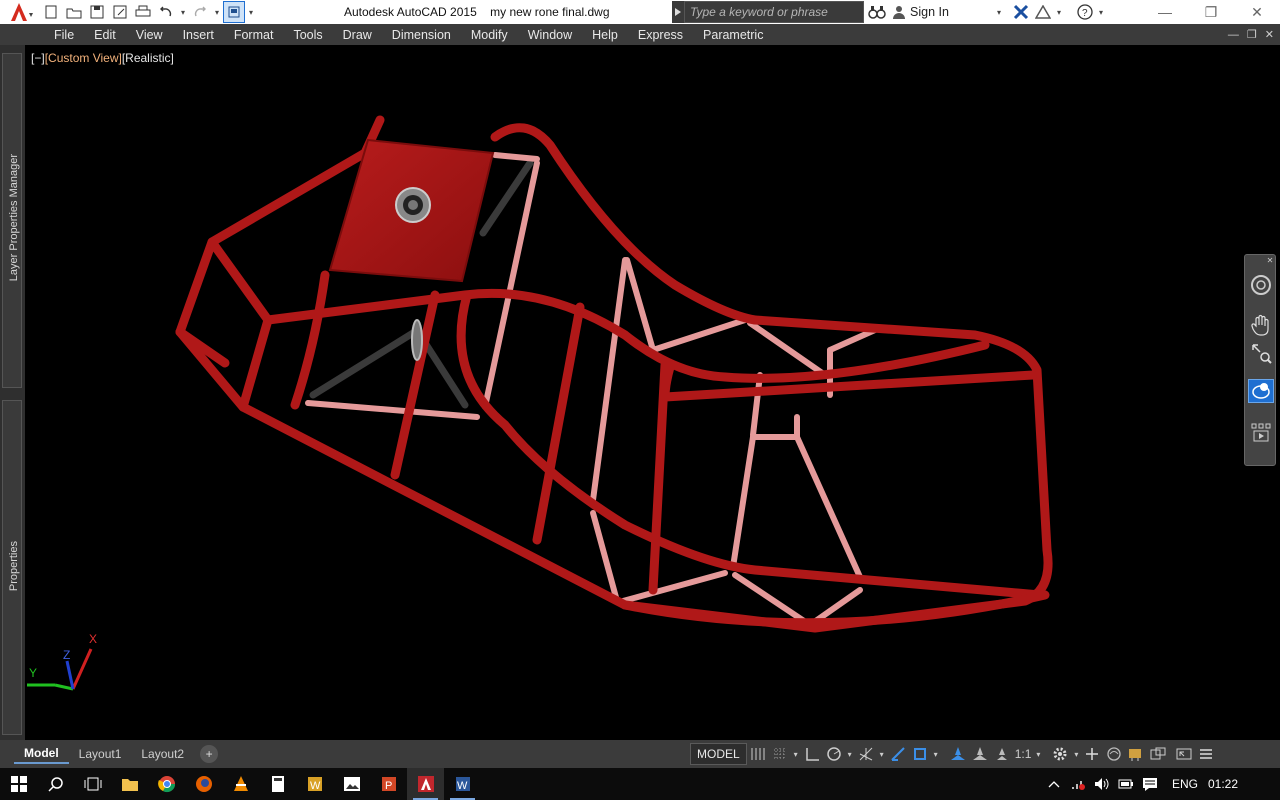 This screenshot has width=1280, height=800. Describe the element at coordinates (718, 754) in the screenshot. I see `model-space-button: MODEL` at that location.